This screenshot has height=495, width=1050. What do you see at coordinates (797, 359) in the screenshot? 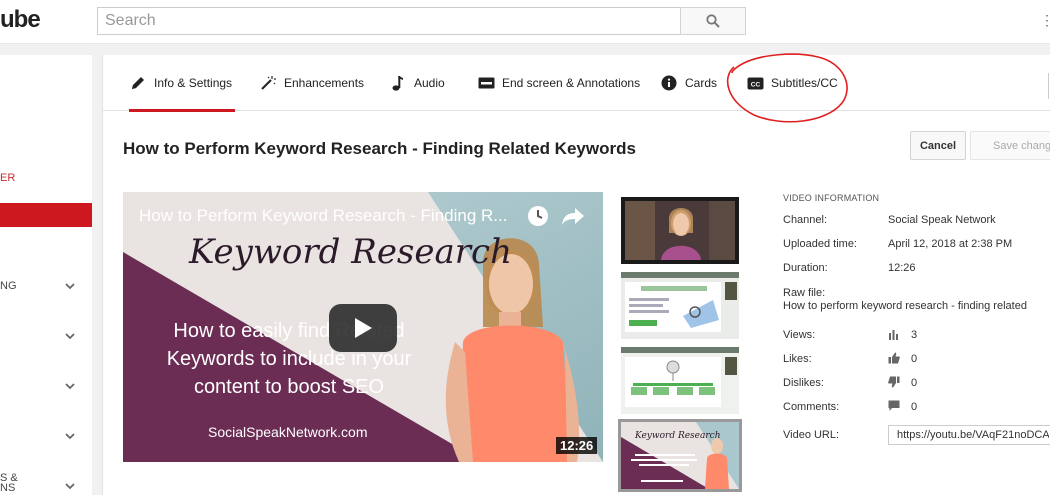
I see `likes-label: Likes:` at bounding box center [797, 359].